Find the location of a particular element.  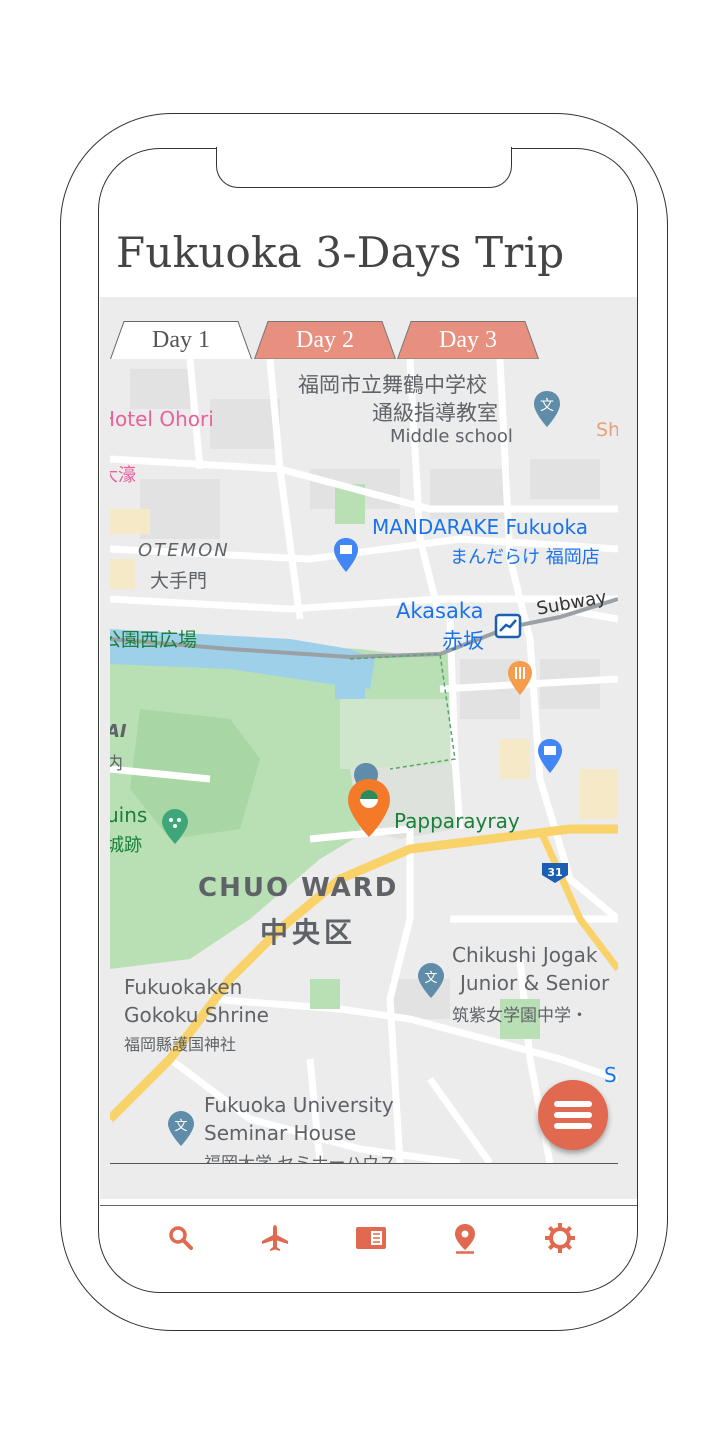

tab-day-2-label: Day 2 is located at coordinates (325, 339).